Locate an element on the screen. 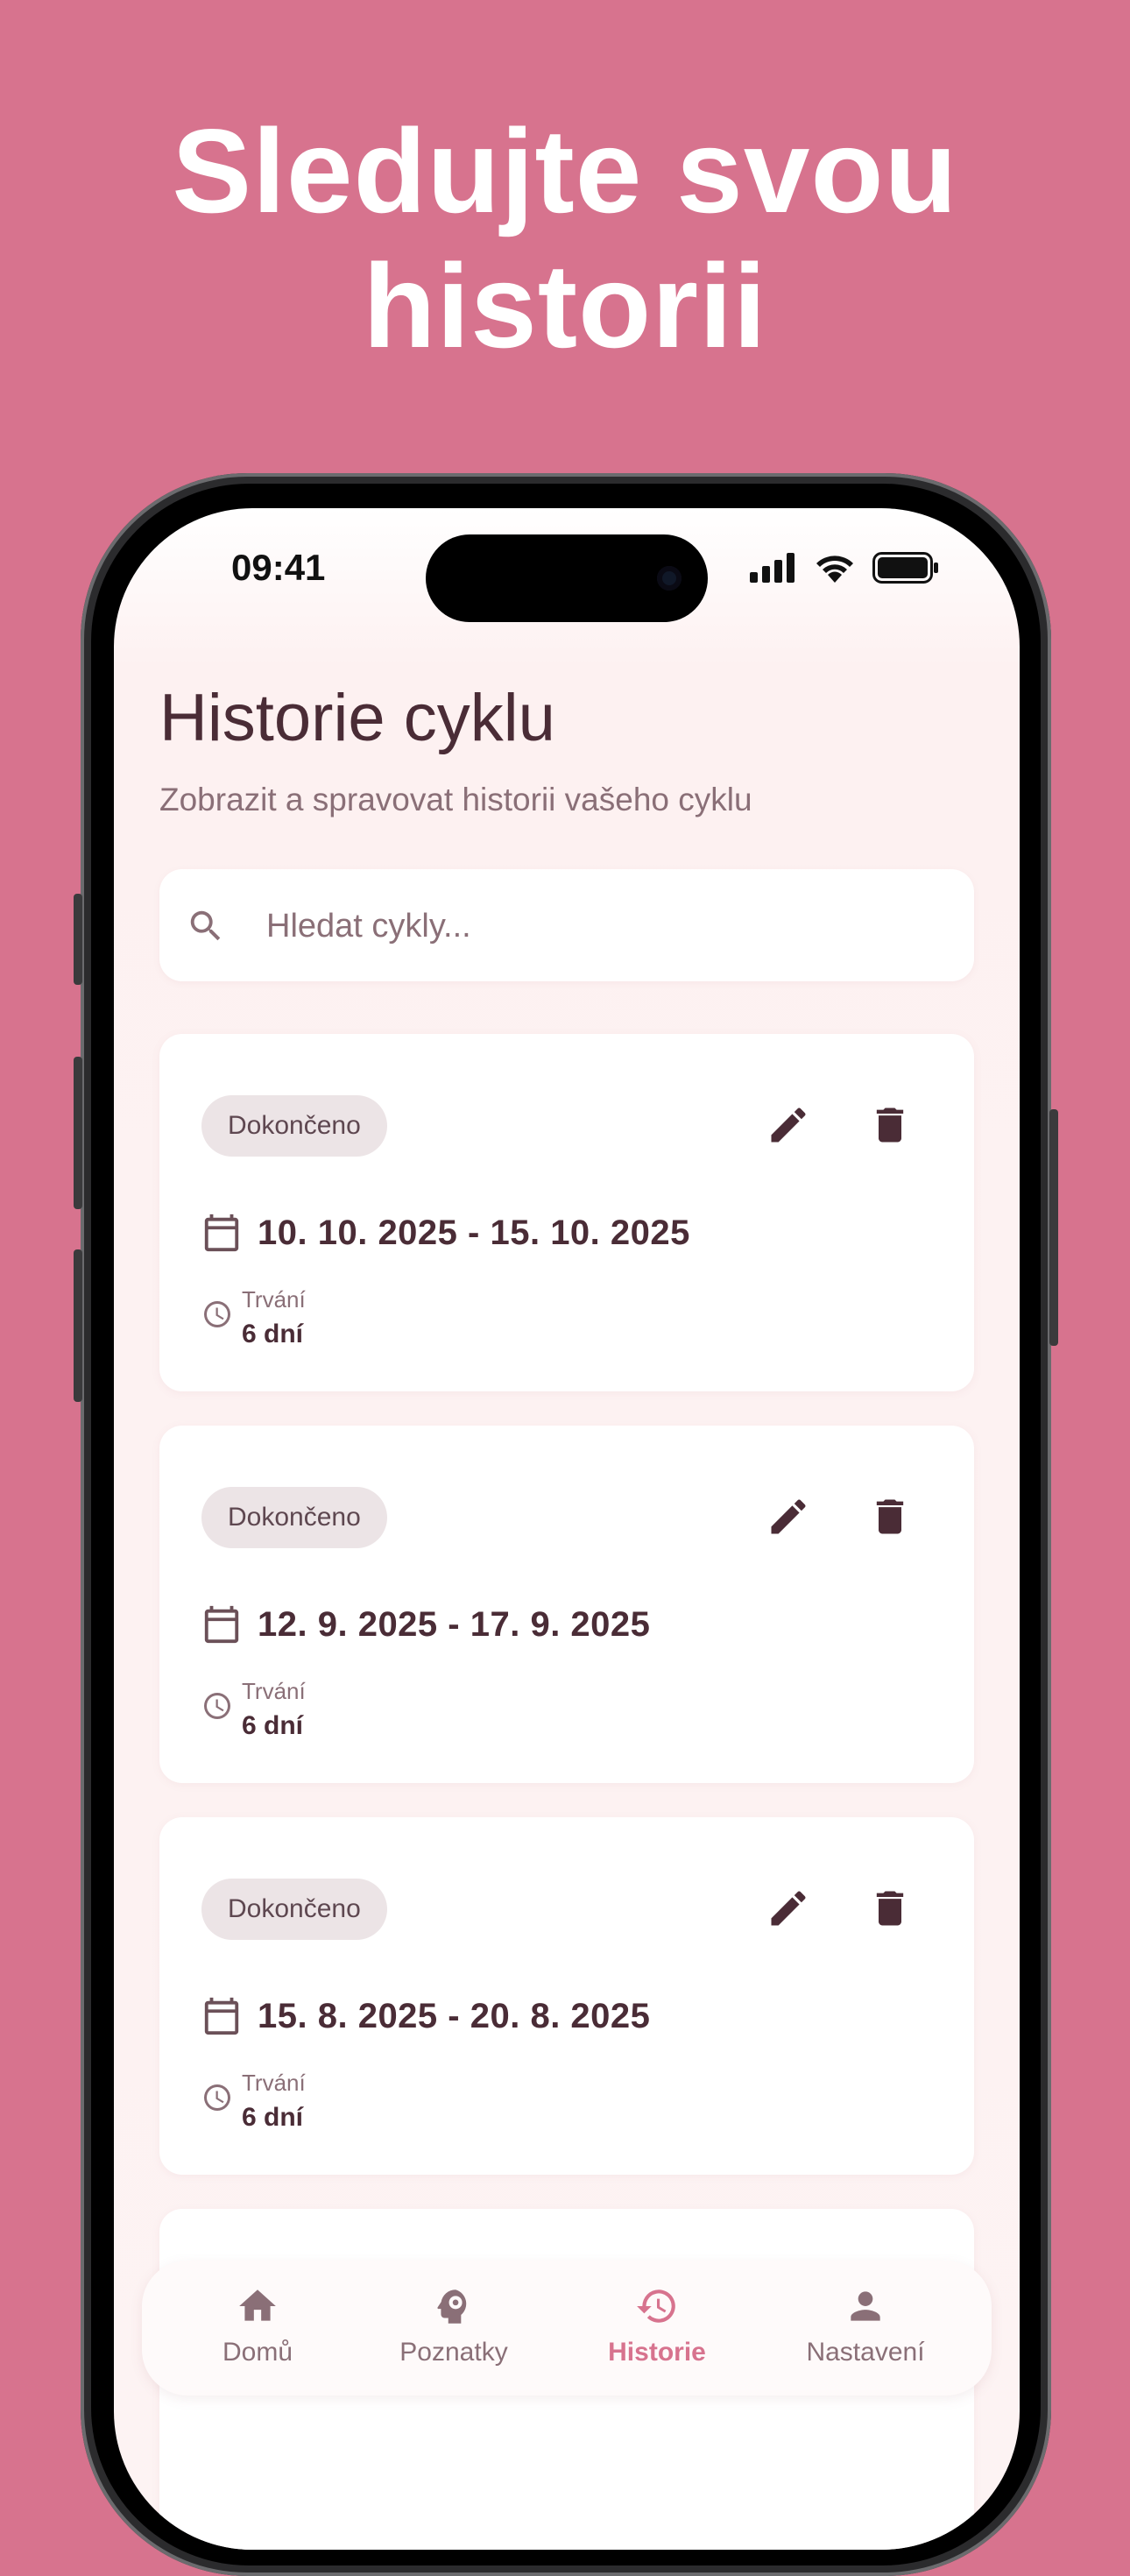 The height and width of the screenshot is (2576, 1130). search-icon is located at coordinates (205, 925).